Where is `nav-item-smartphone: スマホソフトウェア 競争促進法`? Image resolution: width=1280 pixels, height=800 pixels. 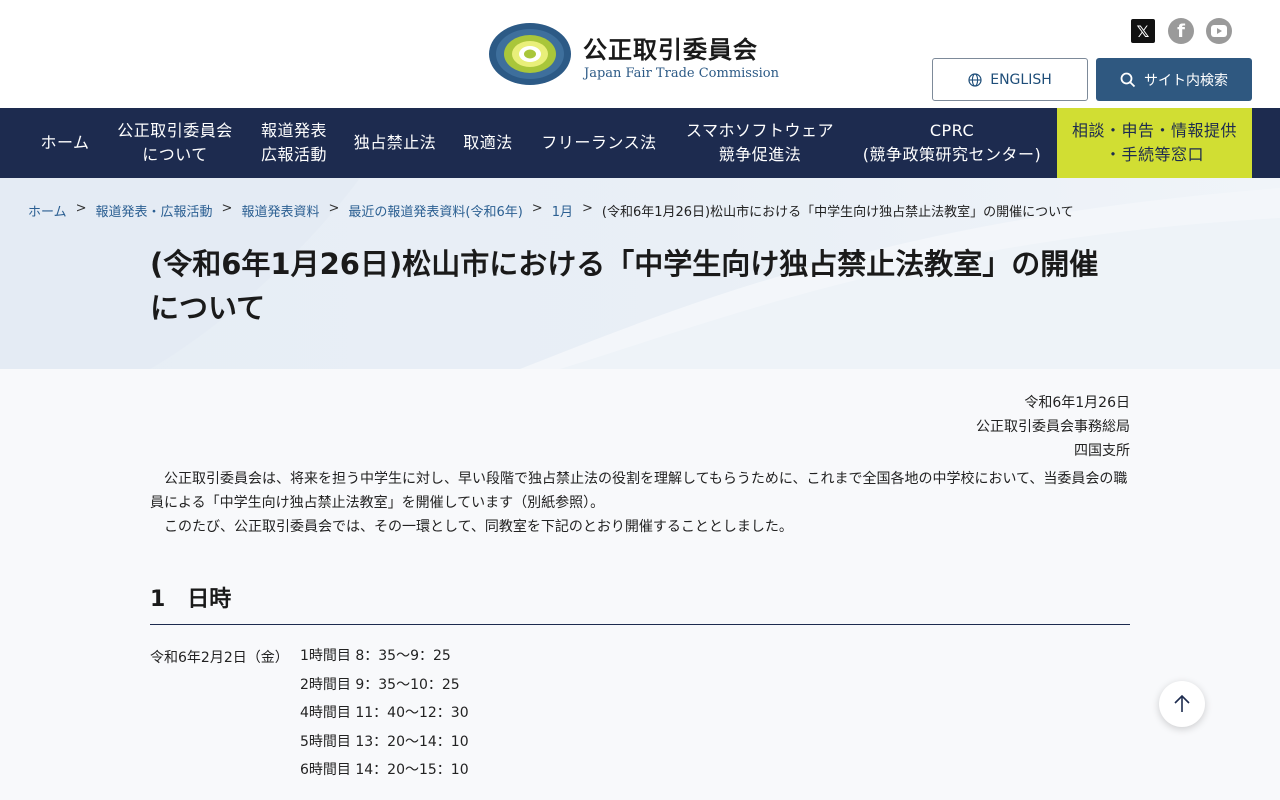 nav-item-smartphone: スマホソフトウェア 競争促進法 is located at coordinates (760, 143).